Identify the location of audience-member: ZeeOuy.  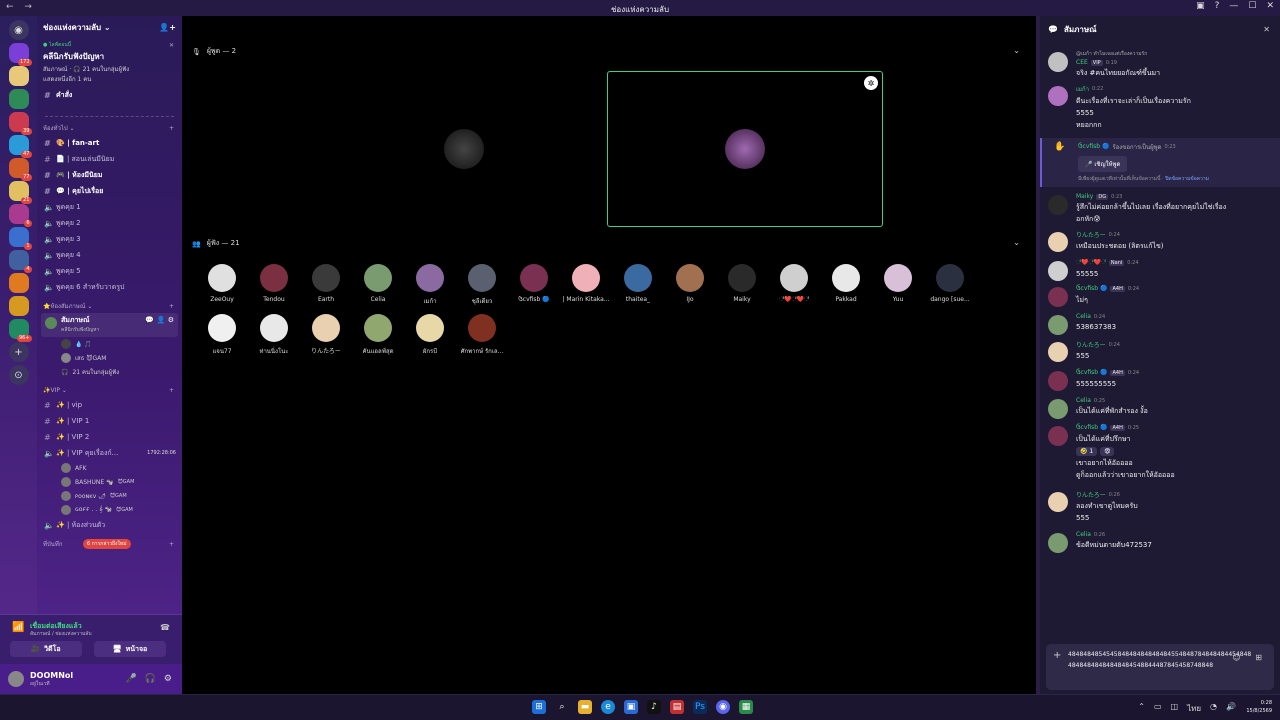
(222, 289).